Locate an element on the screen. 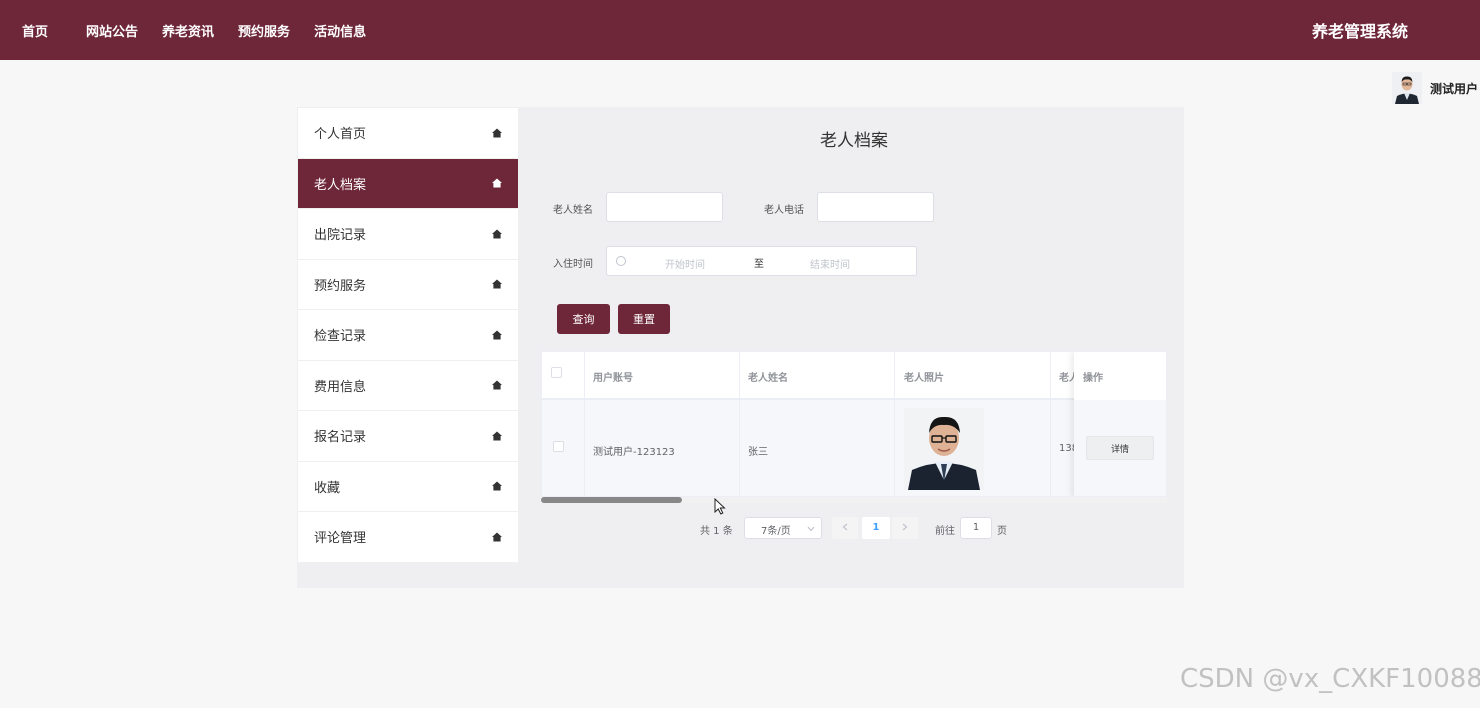 This screenshot has height=708, width=1480. next-page-button is located at coordinates (905, 528).